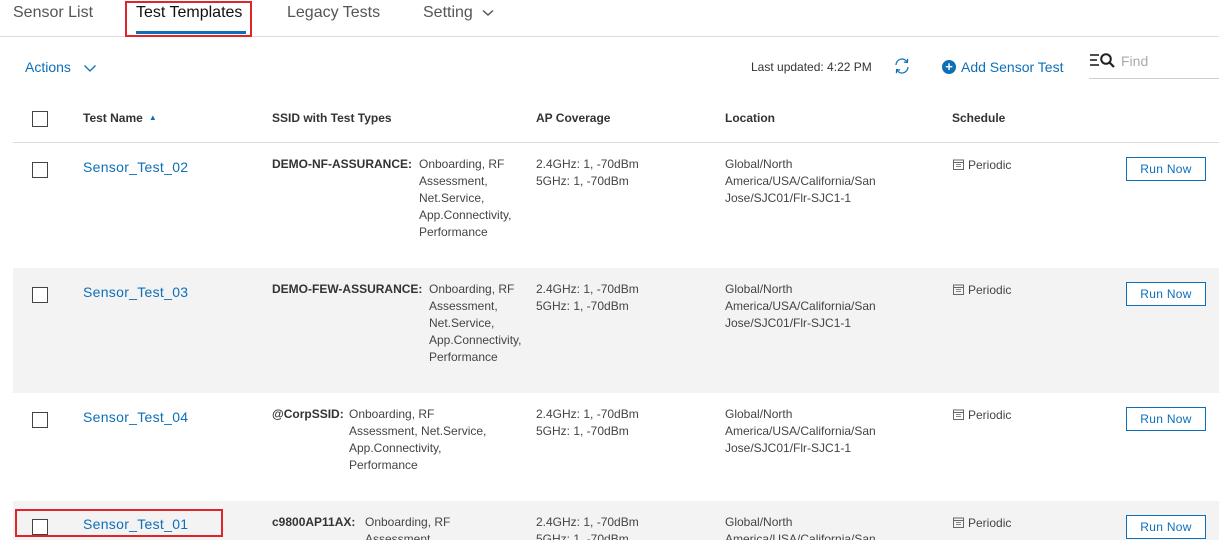 The image size is (1219, 540). What do you see at coordinates (902, 66) in the screenshot?
I see `refresh-icon` at bounding box center [902, 66].